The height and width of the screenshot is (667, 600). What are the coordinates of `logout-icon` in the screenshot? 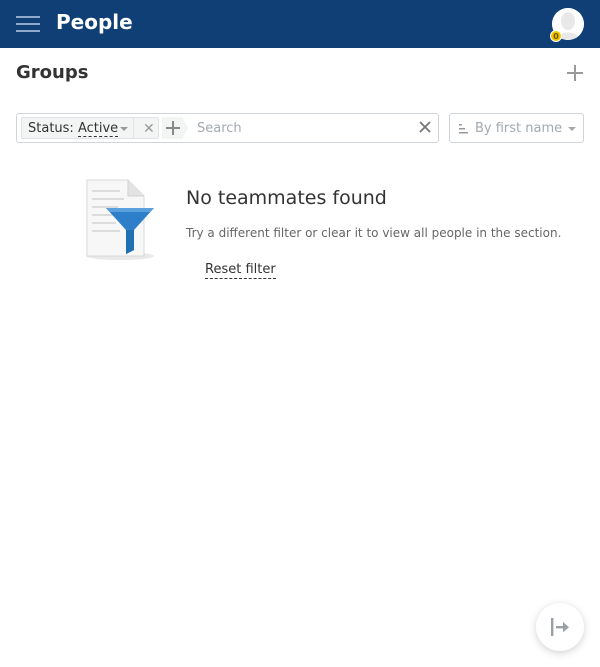 It's located at (560, 627).